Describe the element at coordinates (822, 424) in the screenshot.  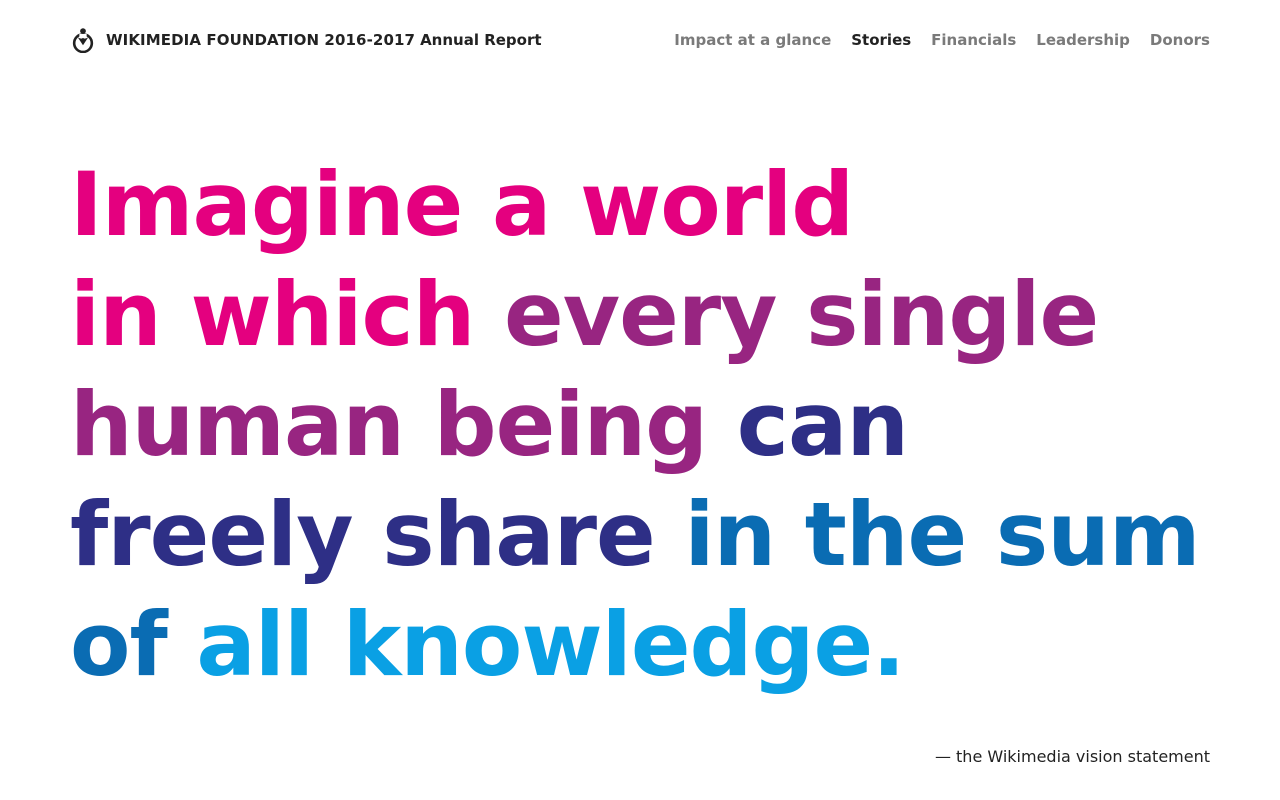
I see `vision-segment: can` at that location.